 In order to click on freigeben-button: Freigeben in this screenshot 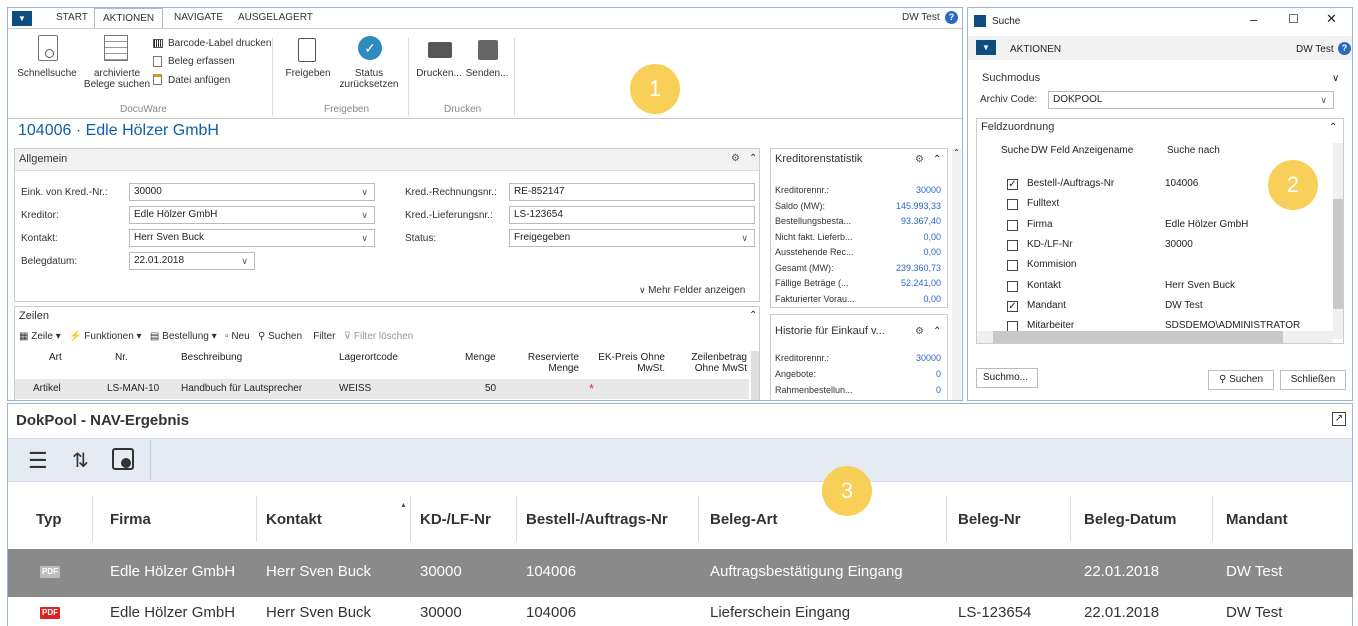, I will do `click(308, 73)`.